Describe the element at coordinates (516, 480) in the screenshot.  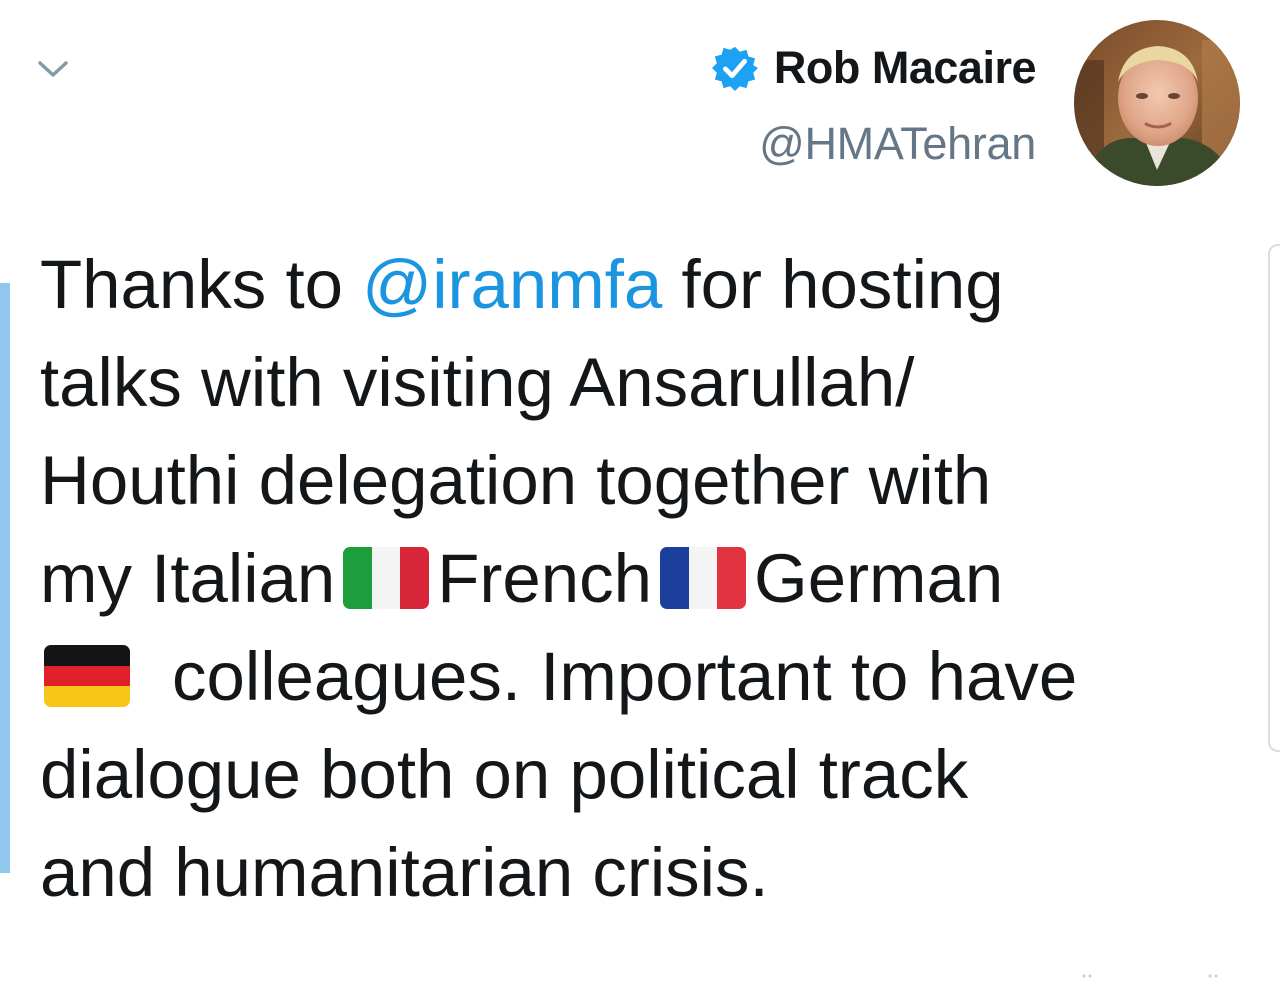
I see `tweet-line-3: Houthi delegation together with` at that location.